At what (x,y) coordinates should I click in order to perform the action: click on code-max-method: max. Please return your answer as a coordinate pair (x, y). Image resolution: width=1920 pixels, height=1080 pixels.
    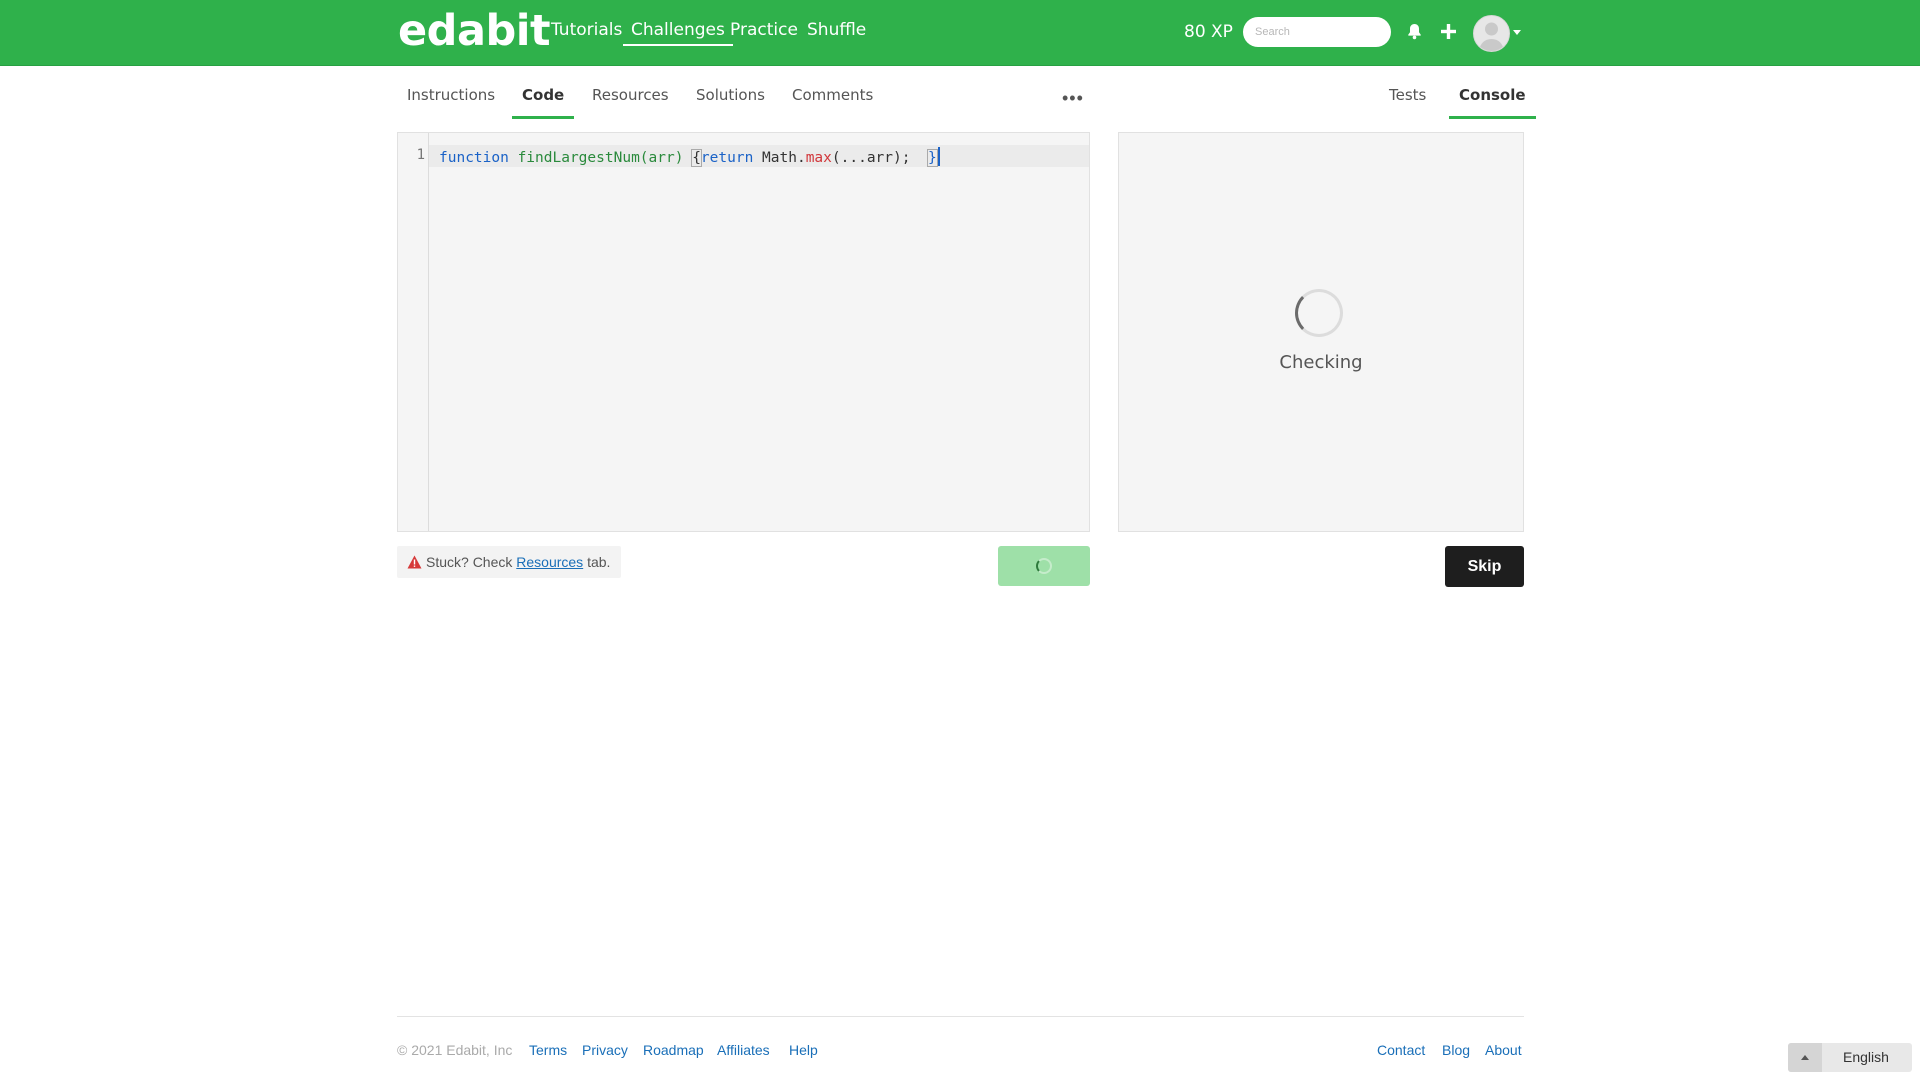
    Looking at the image, I should click on (818, 158).